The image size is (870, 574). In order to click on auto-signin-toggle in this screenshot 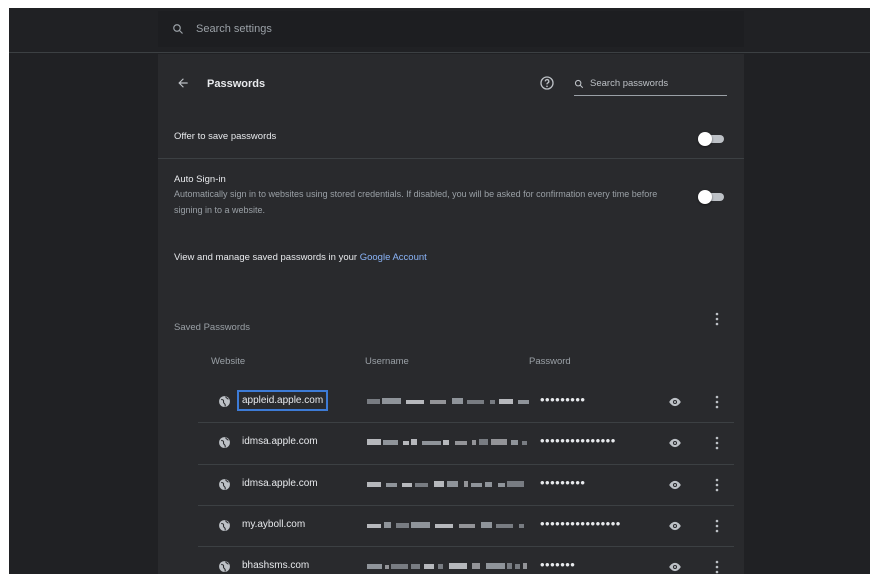, I will do `click(712, 197)`.